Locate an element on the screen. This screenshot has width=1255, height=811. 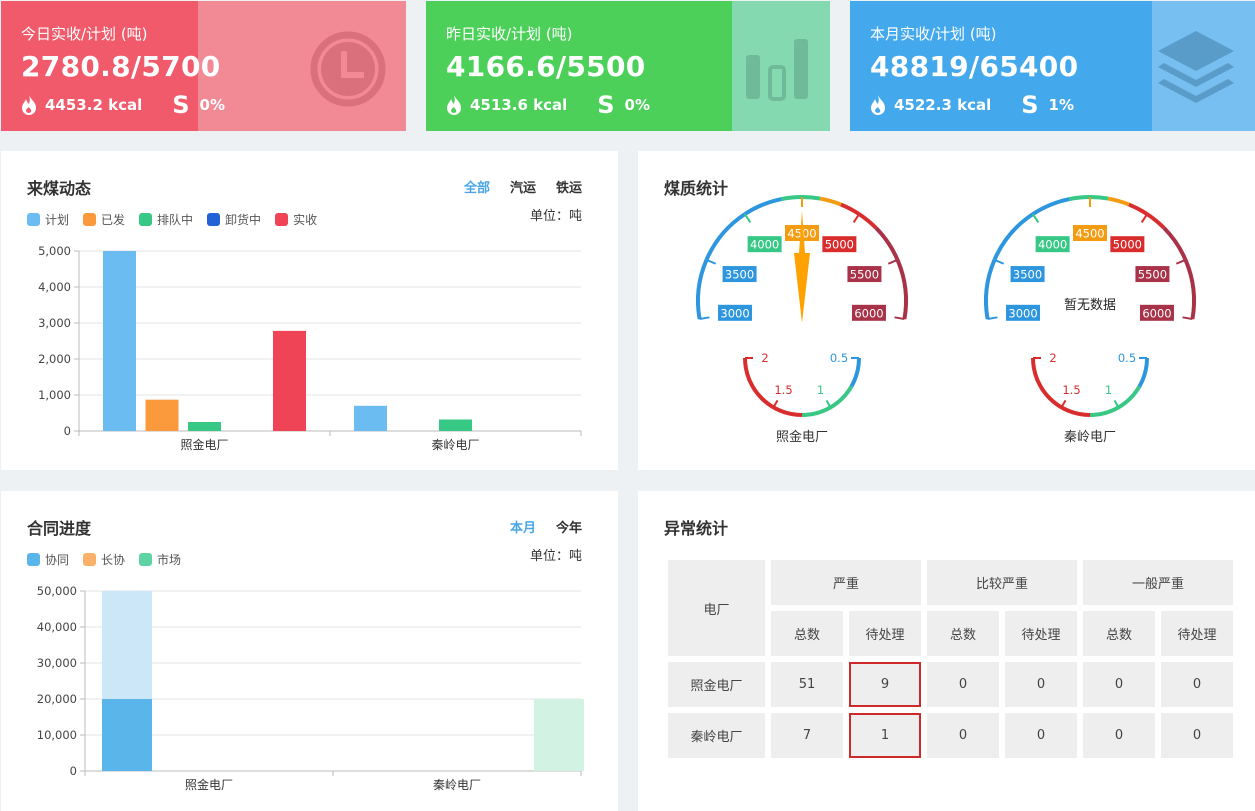
y-tick-label: 4,000 is located at coordinates (54, 287).